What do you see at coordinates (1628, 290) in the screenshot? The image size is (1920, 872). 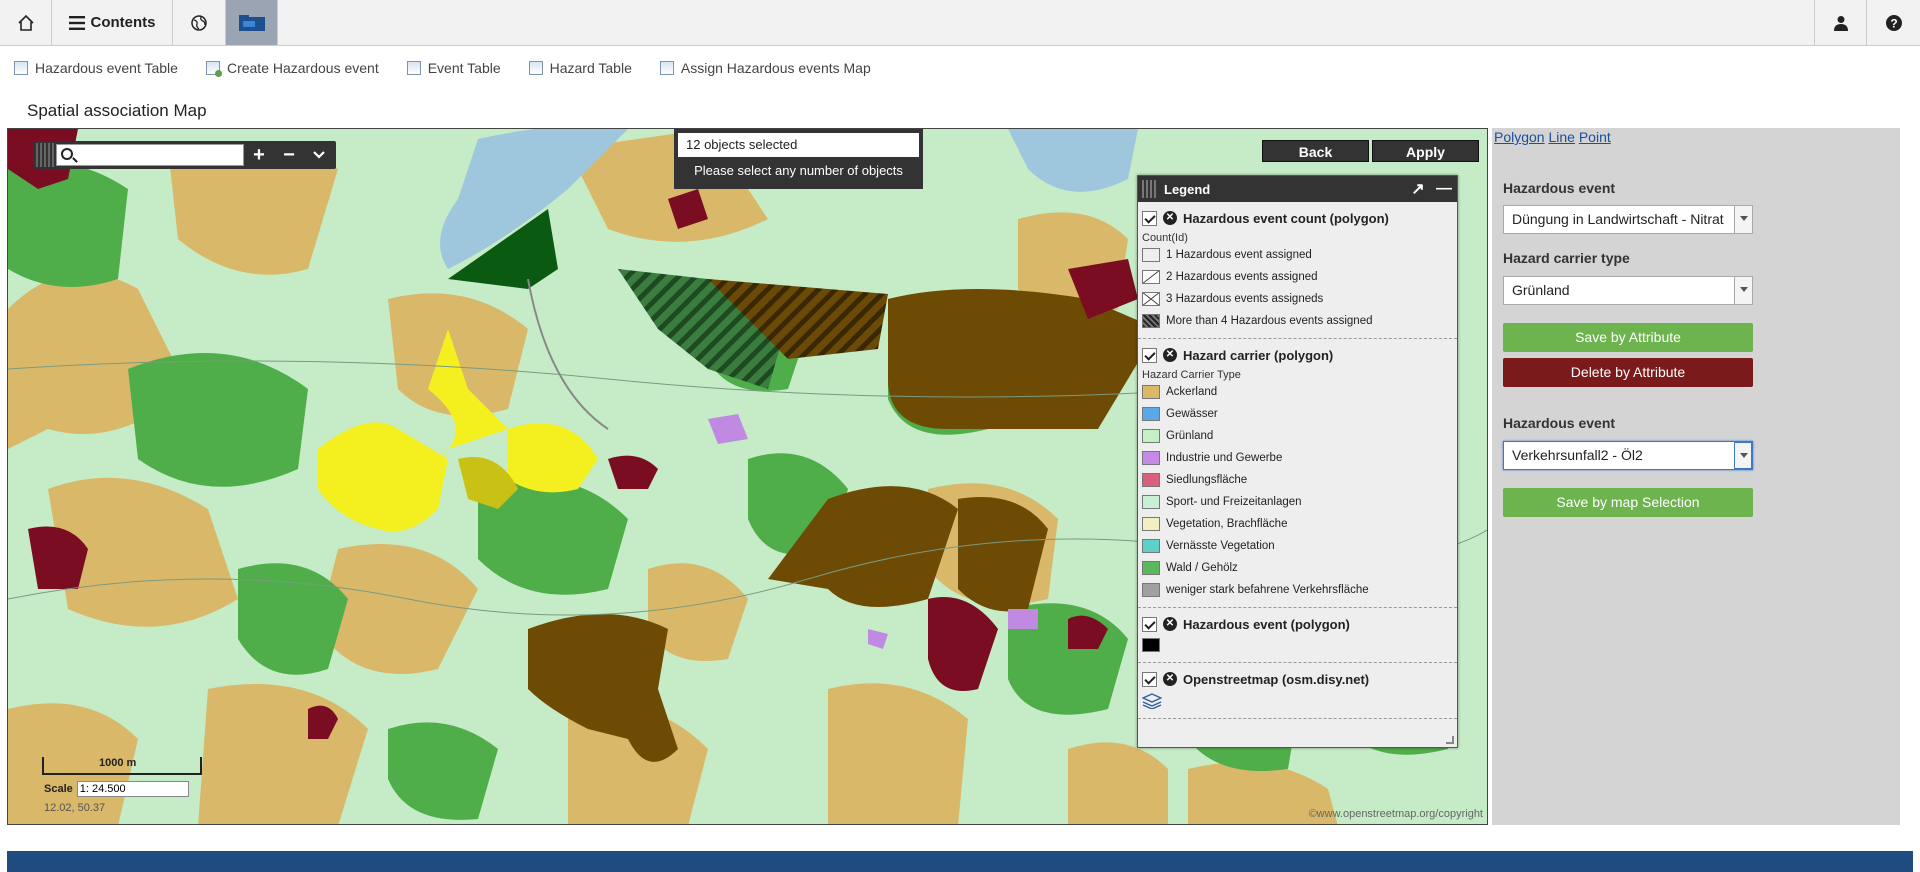 I see `carrier-type-select: Grünland` at bounding box center [1628, 290].